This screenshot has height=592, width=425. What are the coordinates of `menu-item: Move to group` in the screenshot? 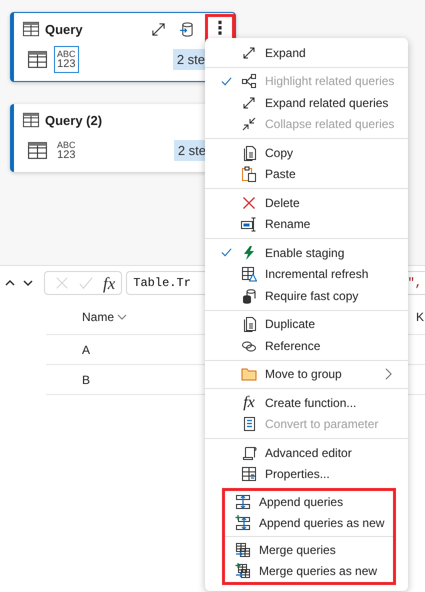 It's located at (306, 374).